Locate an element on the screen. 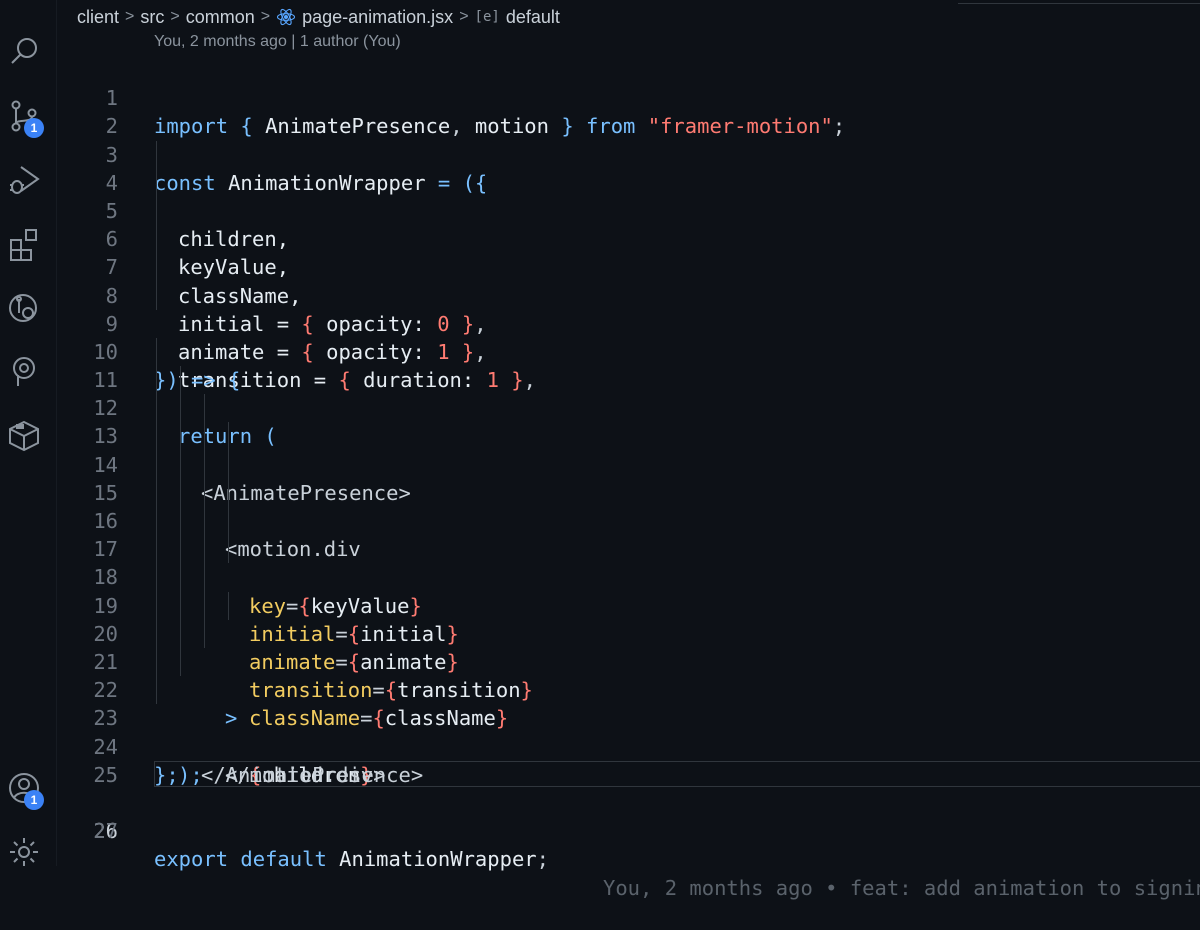 The width and height of the screenshot is (1200, 930). gitlens-blame-header: You, 2 months ago | 1 author (You) is located at coordinates (277, 42).